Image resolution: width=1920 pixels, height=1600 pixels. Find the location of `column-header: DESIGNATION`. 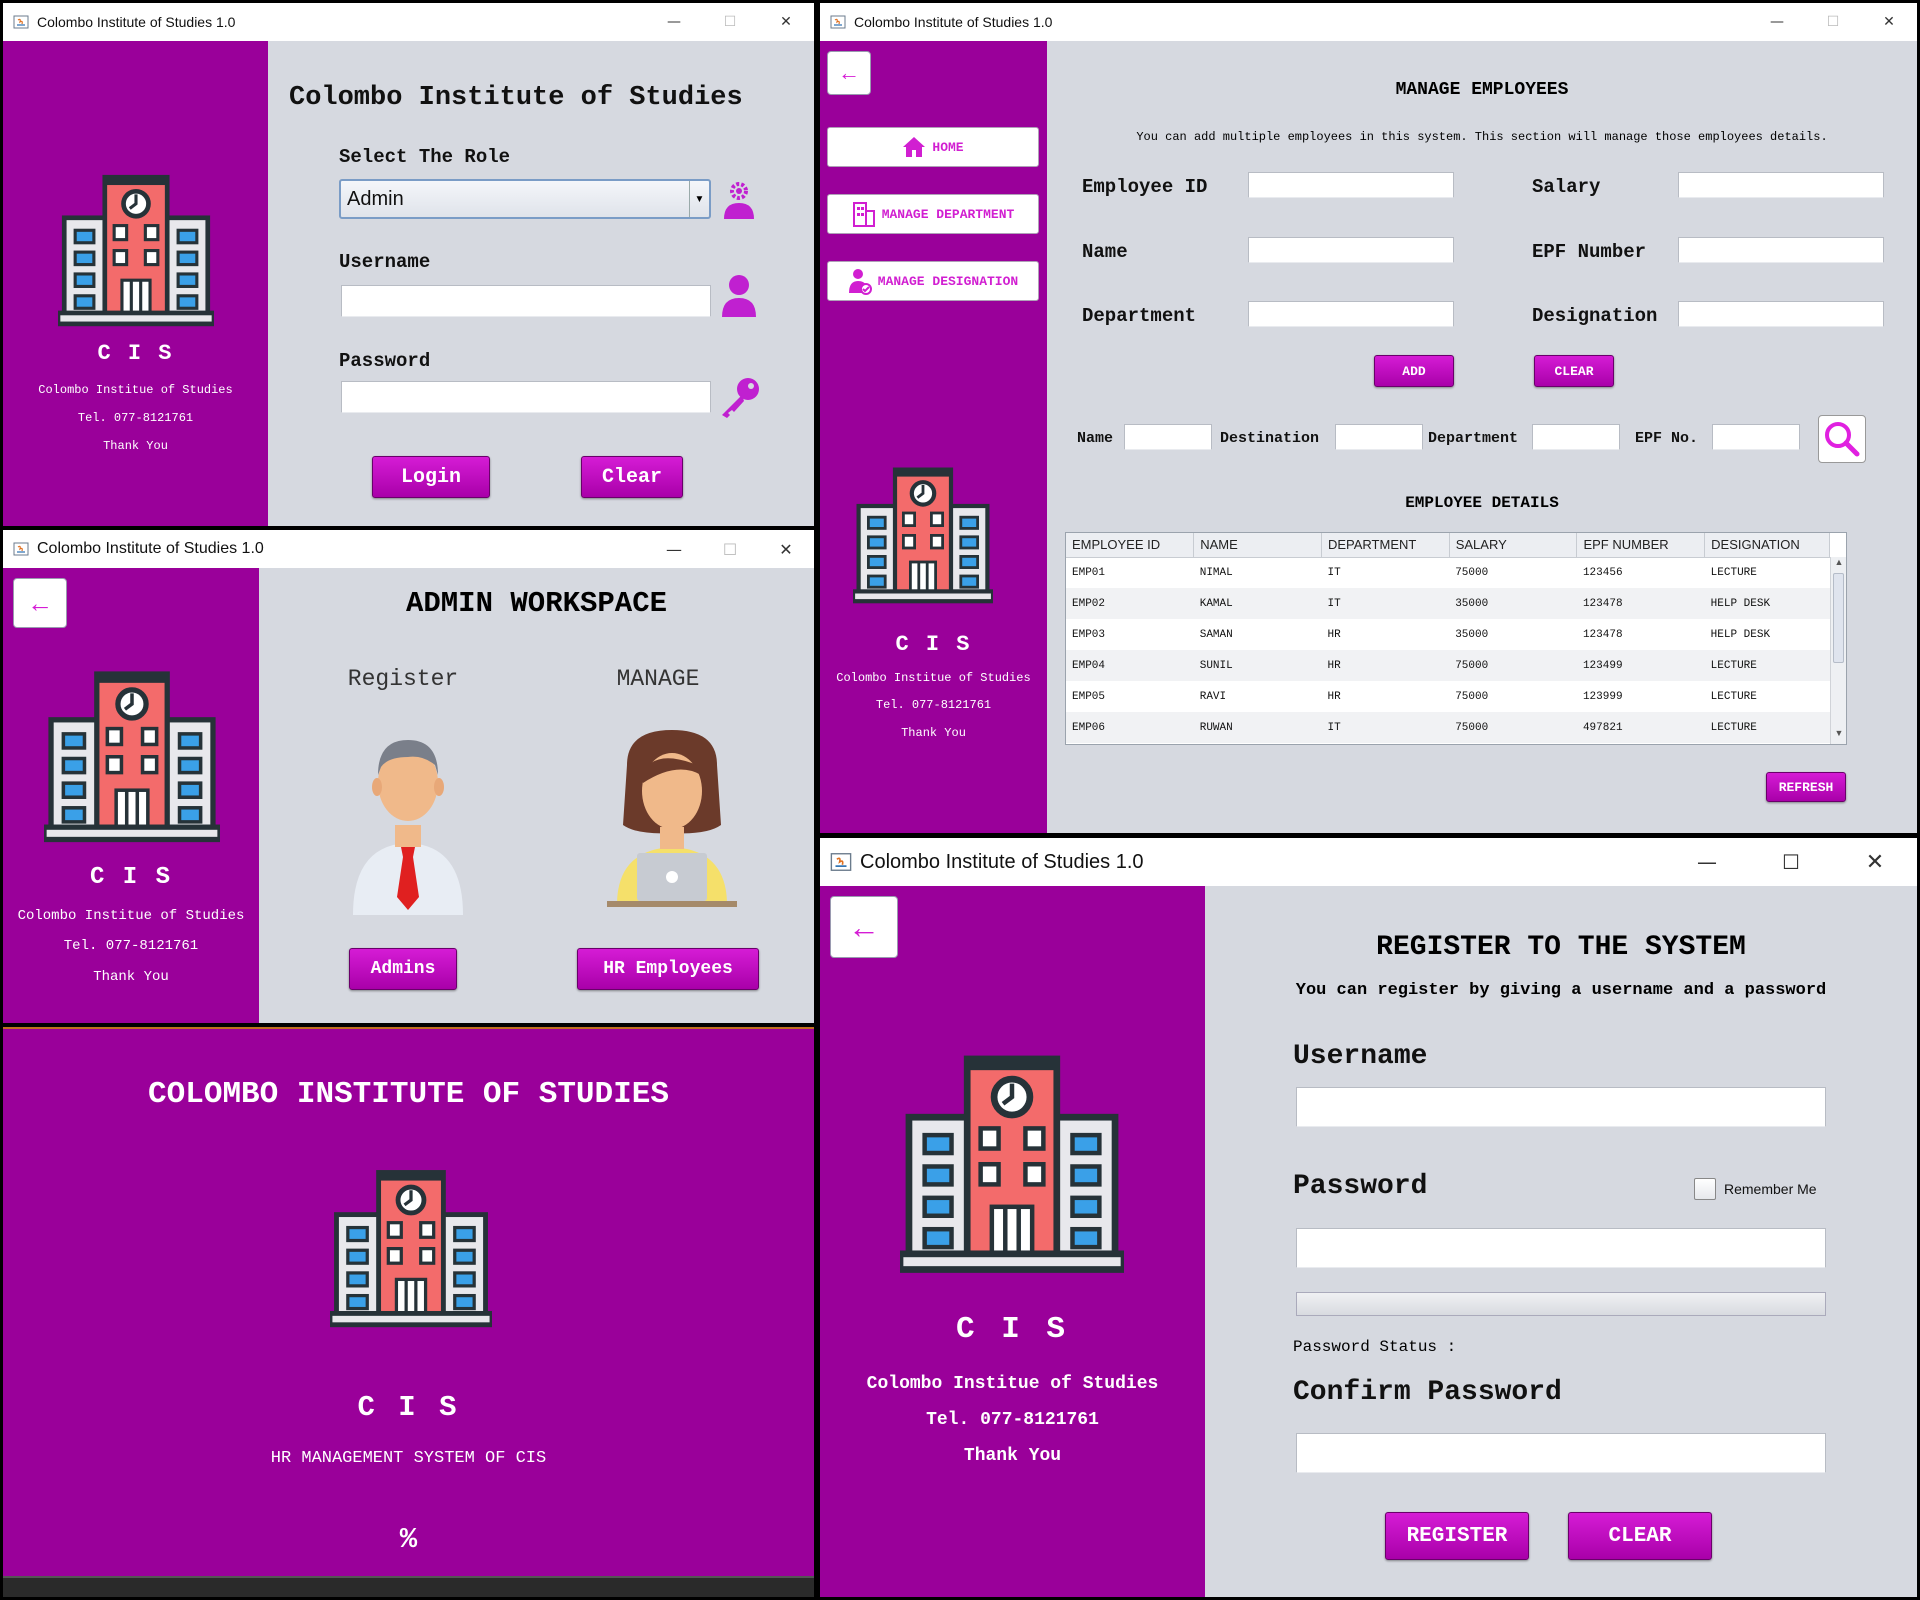

column-header: DESIGNATION is located at coordinates (1767, 545).